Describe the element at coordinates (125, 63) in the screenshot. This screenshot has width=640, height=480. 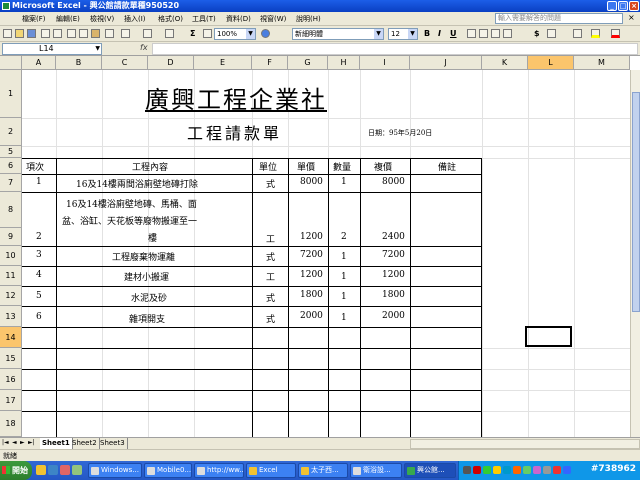
I see `column-header: C` at that location.